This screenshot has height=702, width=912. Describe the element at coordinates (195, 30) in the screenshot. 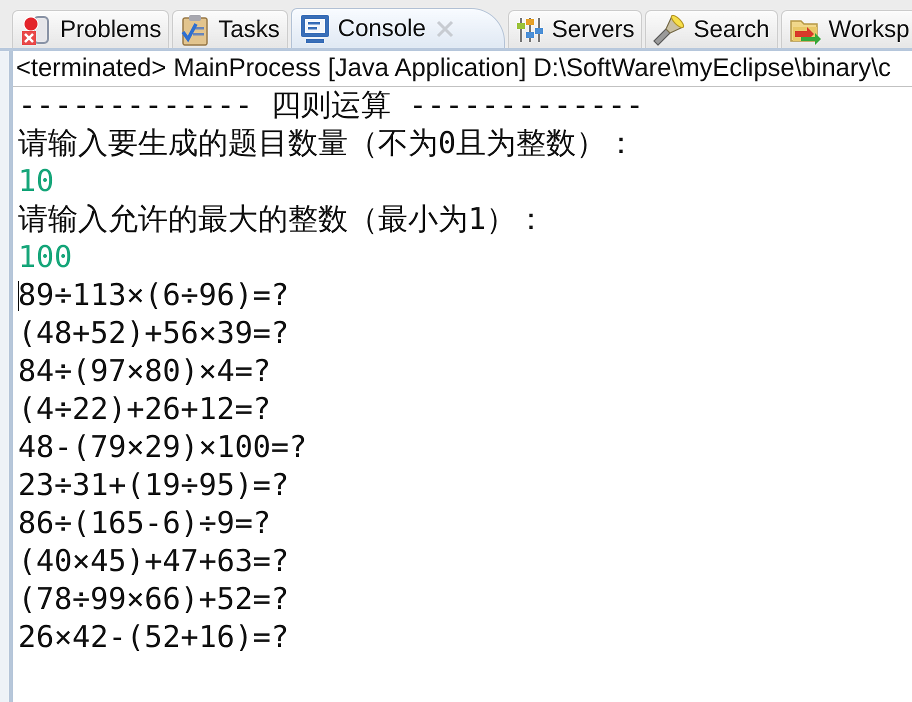

I see `clipboard-check-icon` at that location.